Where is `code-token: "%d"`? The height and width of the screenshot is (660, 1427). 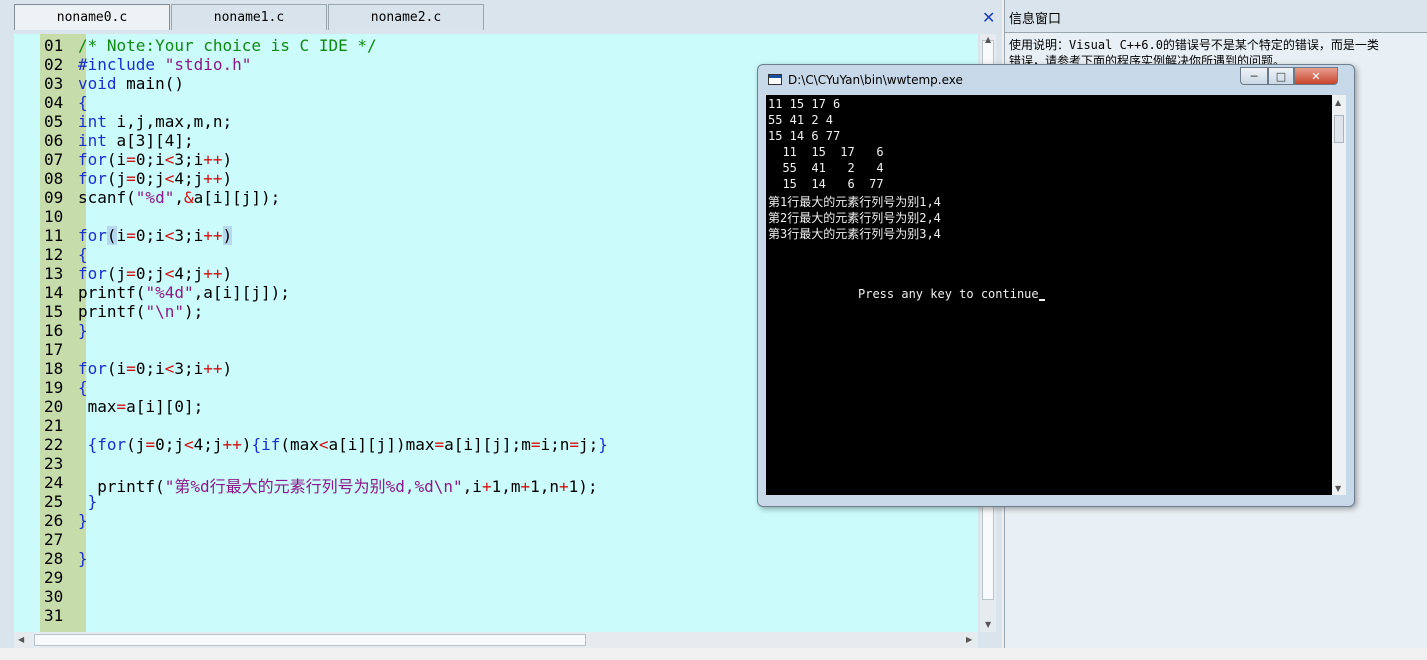 code-token: "%d" is located at coordinates (155, 197).